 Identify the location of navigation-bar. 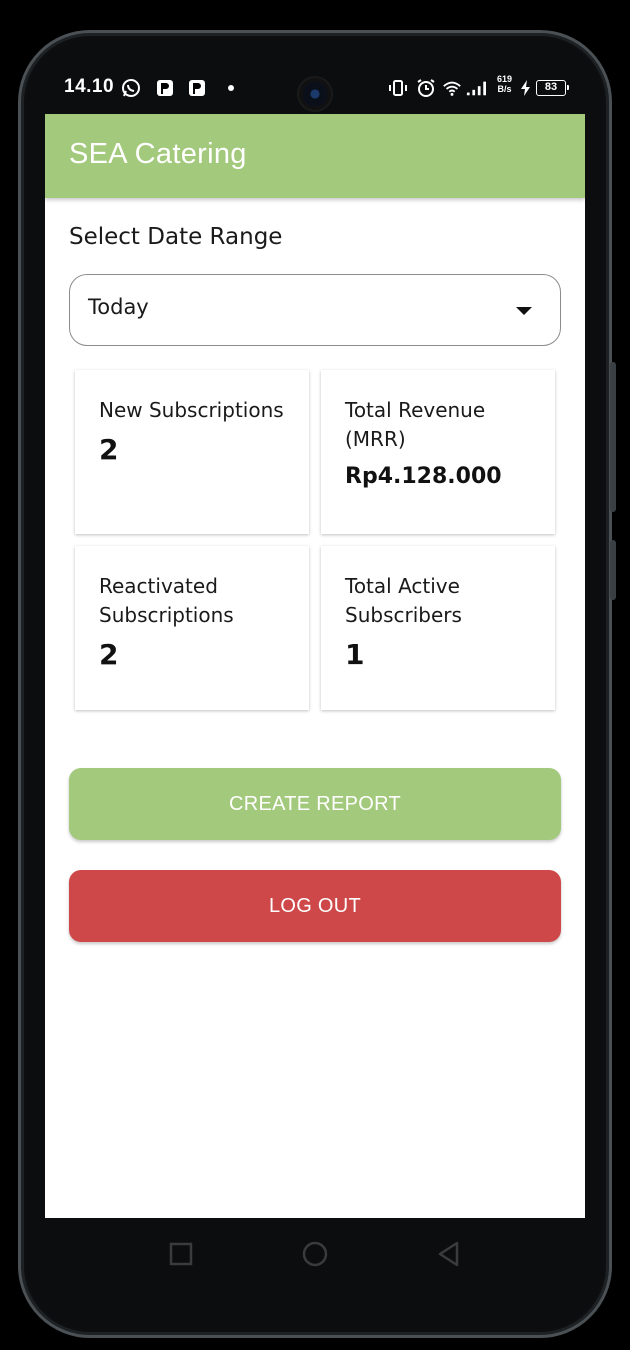
(315, 1254).